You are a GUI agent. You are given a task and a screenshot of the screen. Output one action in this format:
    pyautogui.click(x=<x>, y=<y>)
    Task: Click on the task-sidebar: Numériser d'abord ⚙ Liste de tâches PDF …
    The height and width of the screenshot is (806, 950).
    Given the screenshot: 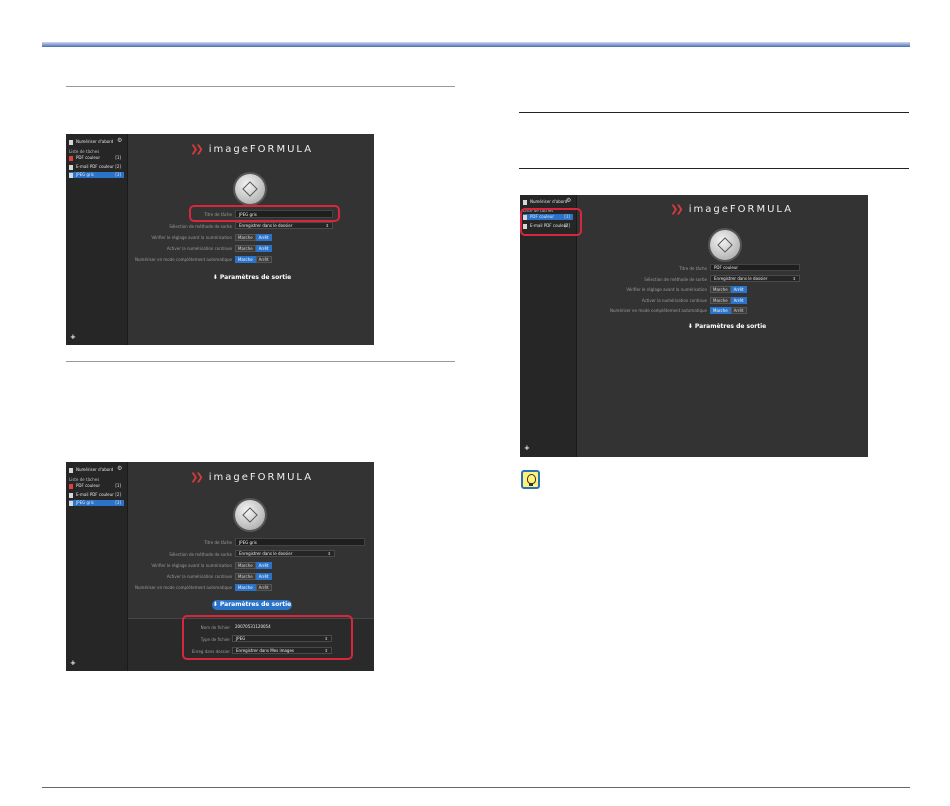 What is the action you would take?
    pyautogui.click(x=97, y=566)
    